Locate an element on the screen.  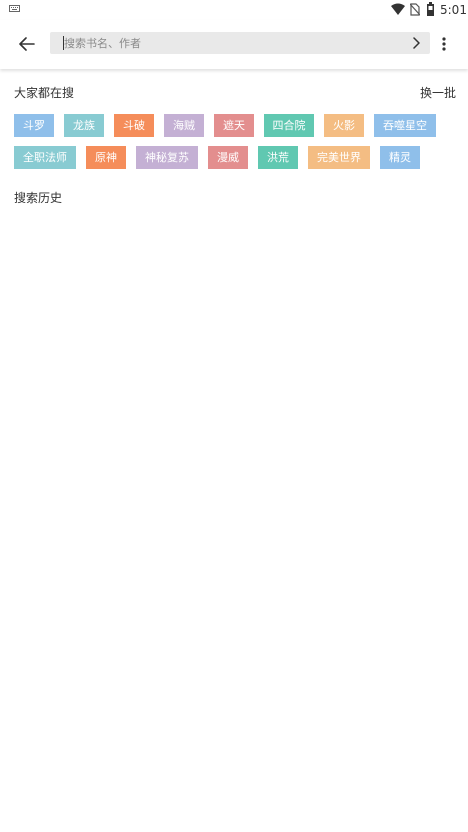
hot-searches-title: 大家都在搜 is located at coordinates (44, 93).